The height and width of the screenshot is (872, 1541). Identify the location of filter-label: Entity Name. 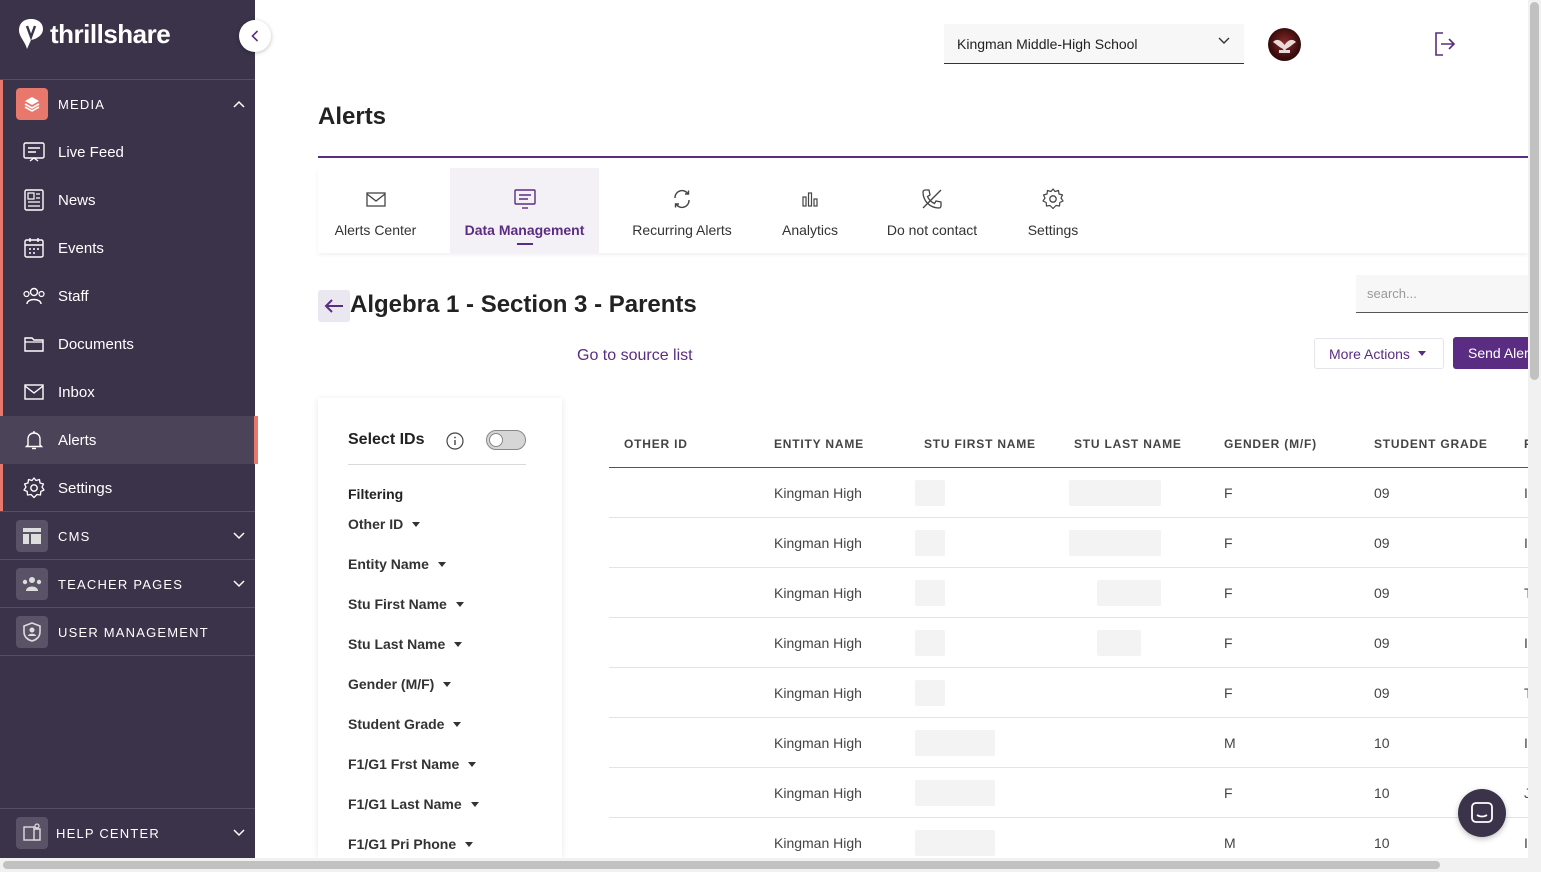
(388, 564).